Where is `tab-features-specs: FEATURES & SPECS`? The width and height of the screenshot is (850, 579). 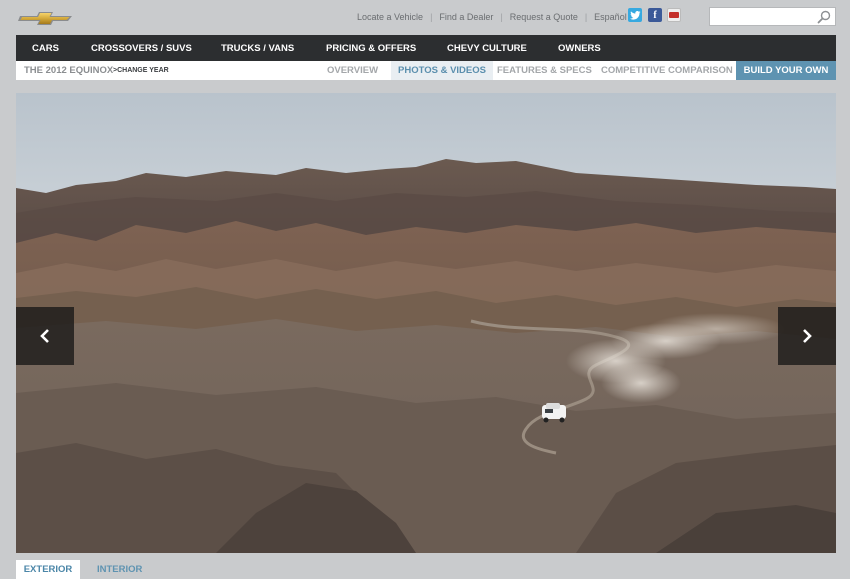
tab-features-specs: FEATURES & SPECS is located at coordinates (544, 70).